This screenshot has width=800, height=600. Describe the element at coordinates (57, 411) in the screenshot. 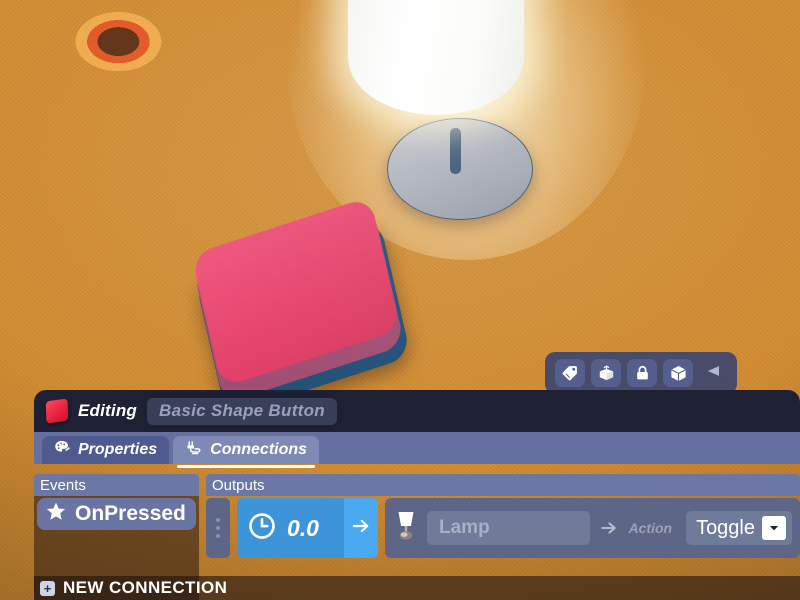

I see `red-cube-icon` at that location.